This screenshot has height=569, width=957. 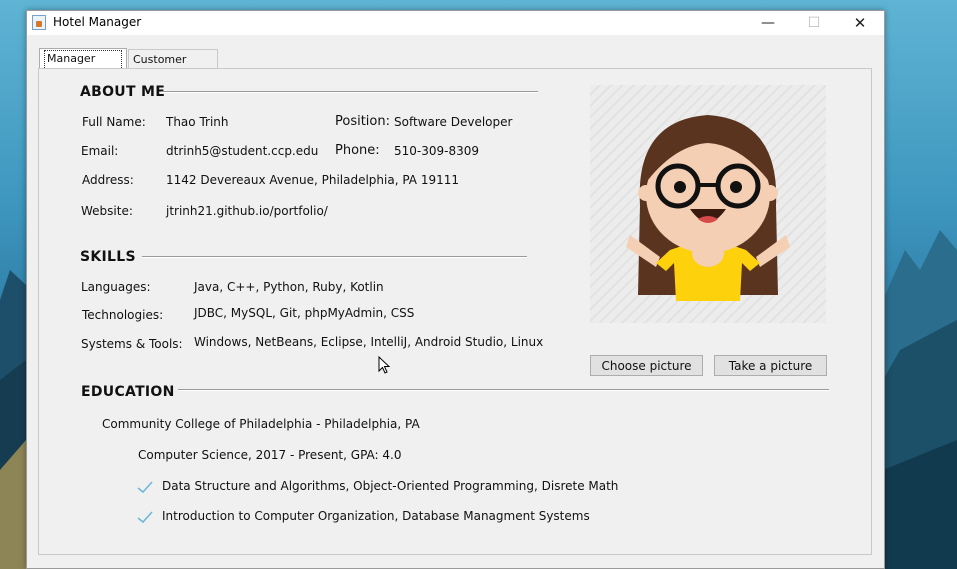 I want to click on position-label: Position:, so click(x=362, y=121).